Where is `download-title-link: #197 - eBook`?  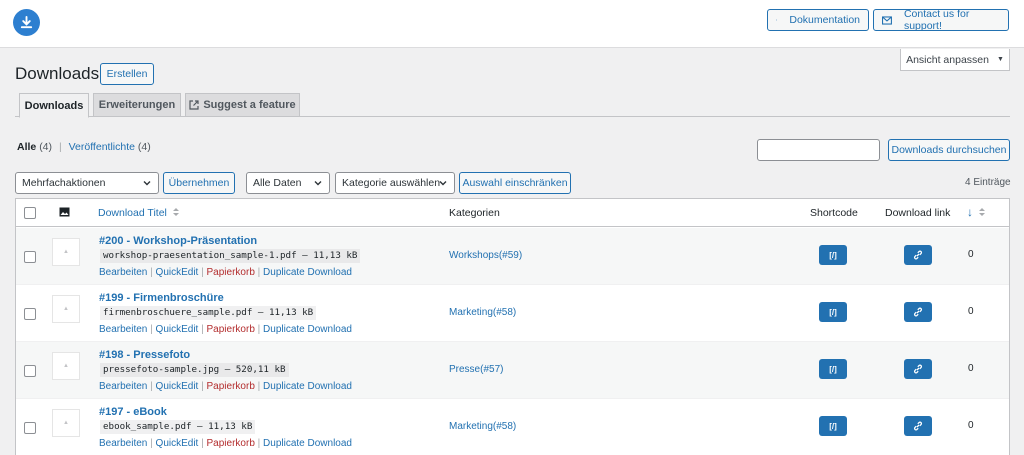 download-title-link: #197 - eBook is located at coordinates (133, 412).